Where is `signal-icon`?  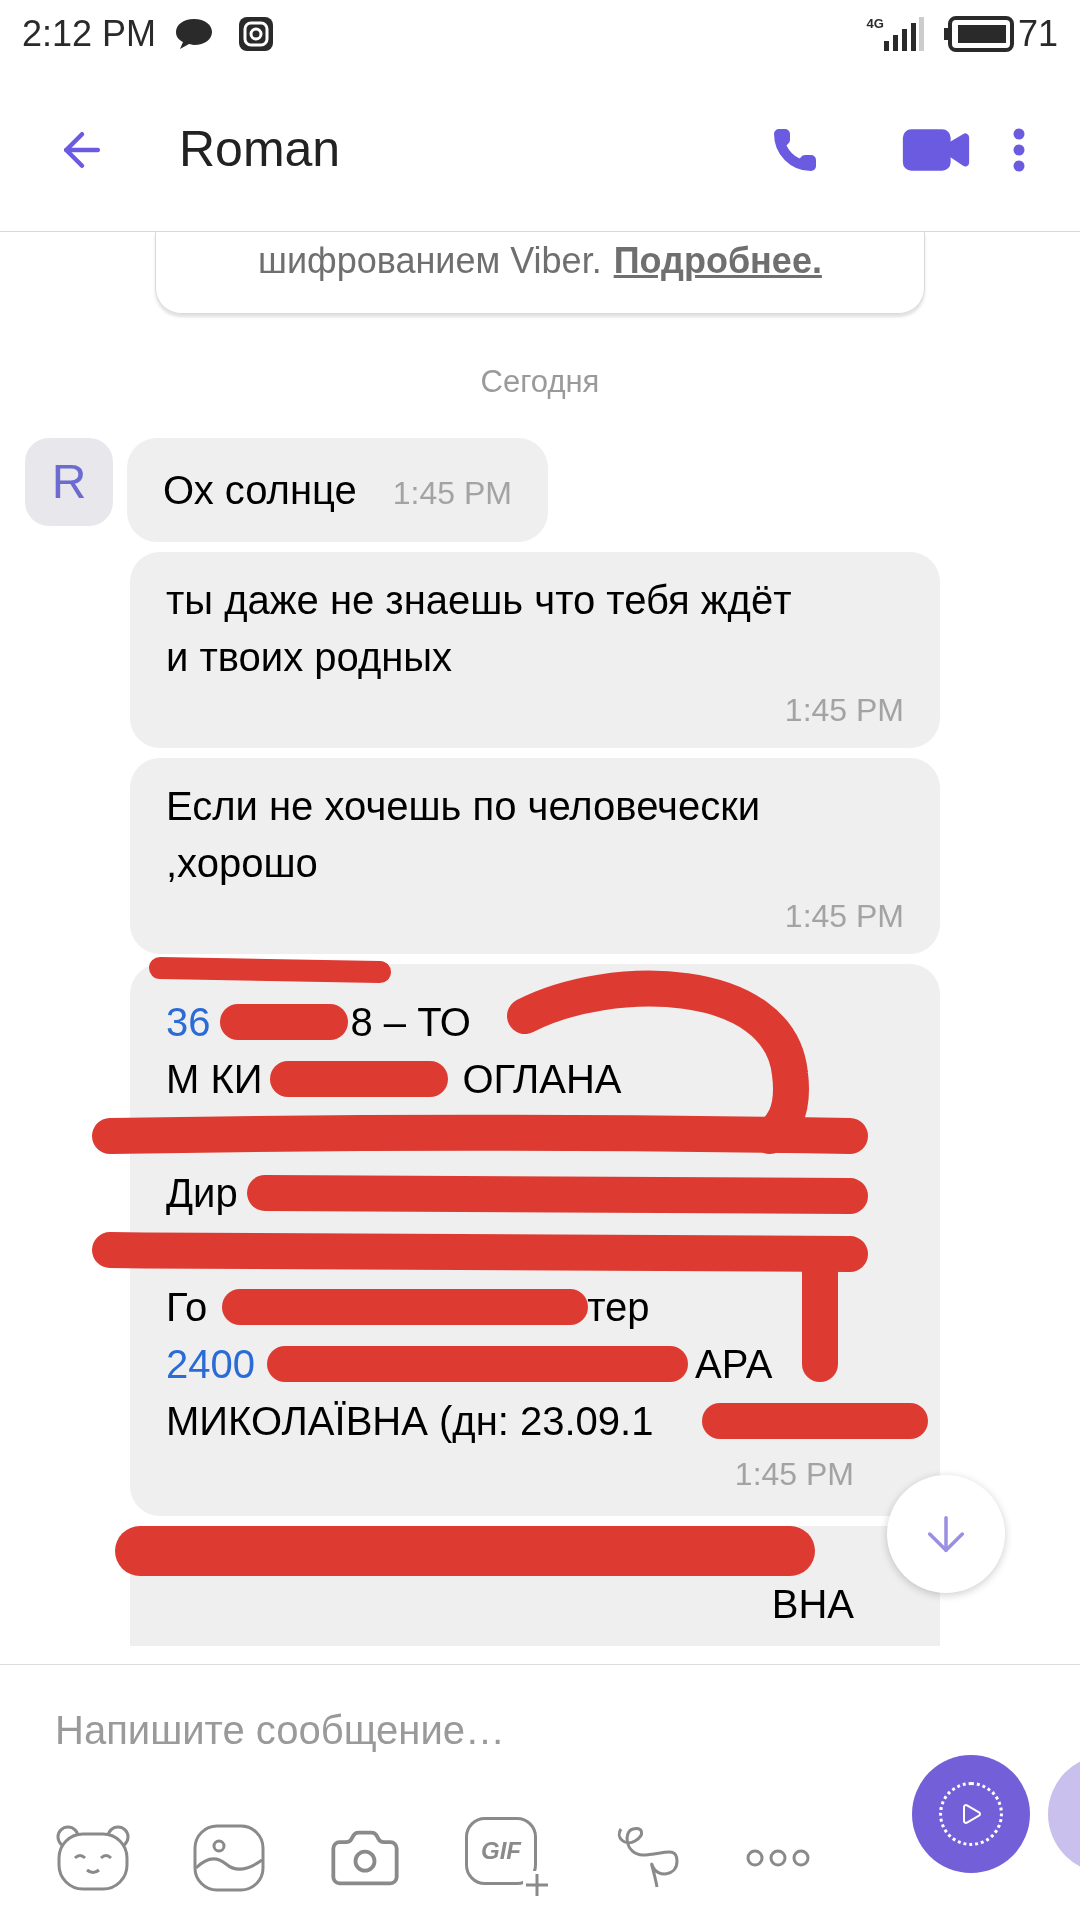 signal-icon is located at coordinates (903, 34).